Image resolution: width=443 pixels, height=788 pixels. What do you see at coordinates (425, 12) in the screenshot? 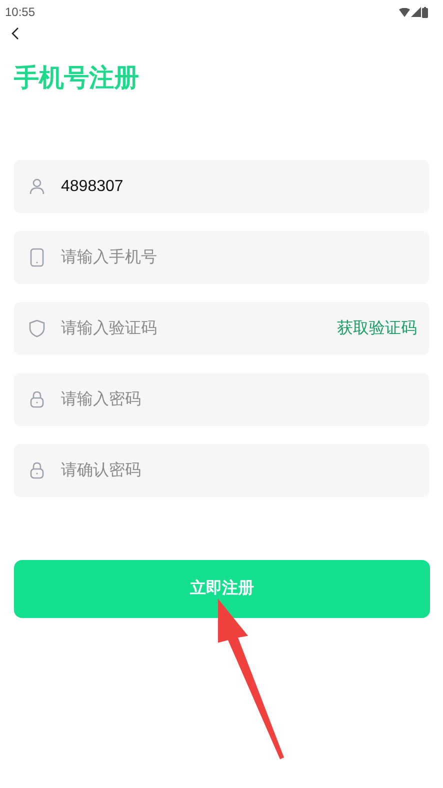
I see `battery-icon` at bounding box center [425, 12].